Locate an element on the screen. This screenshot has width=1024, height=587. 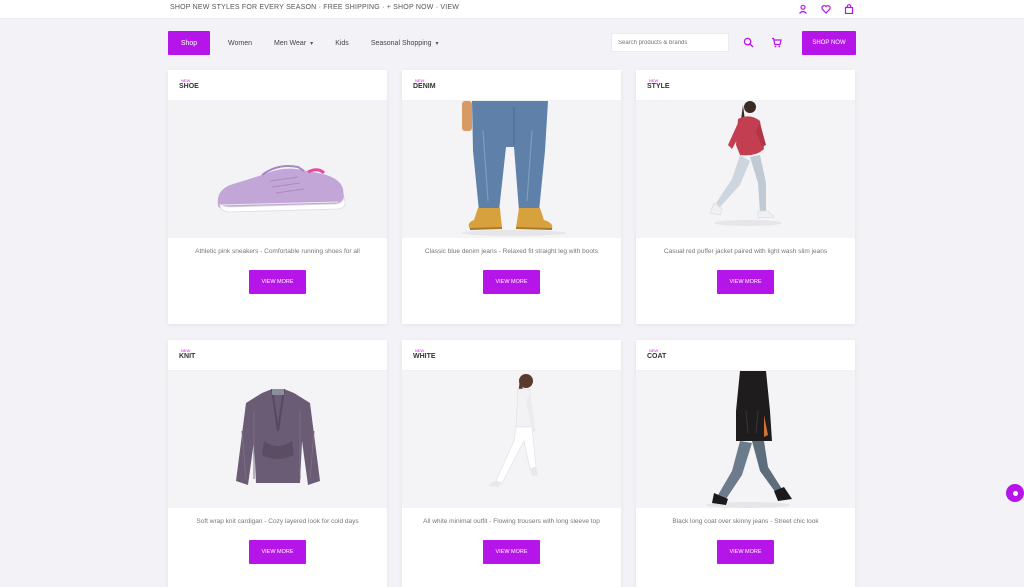
nav-link-seasonal: Seasonal Shopping ▾ is located at coordinates (405, 43).